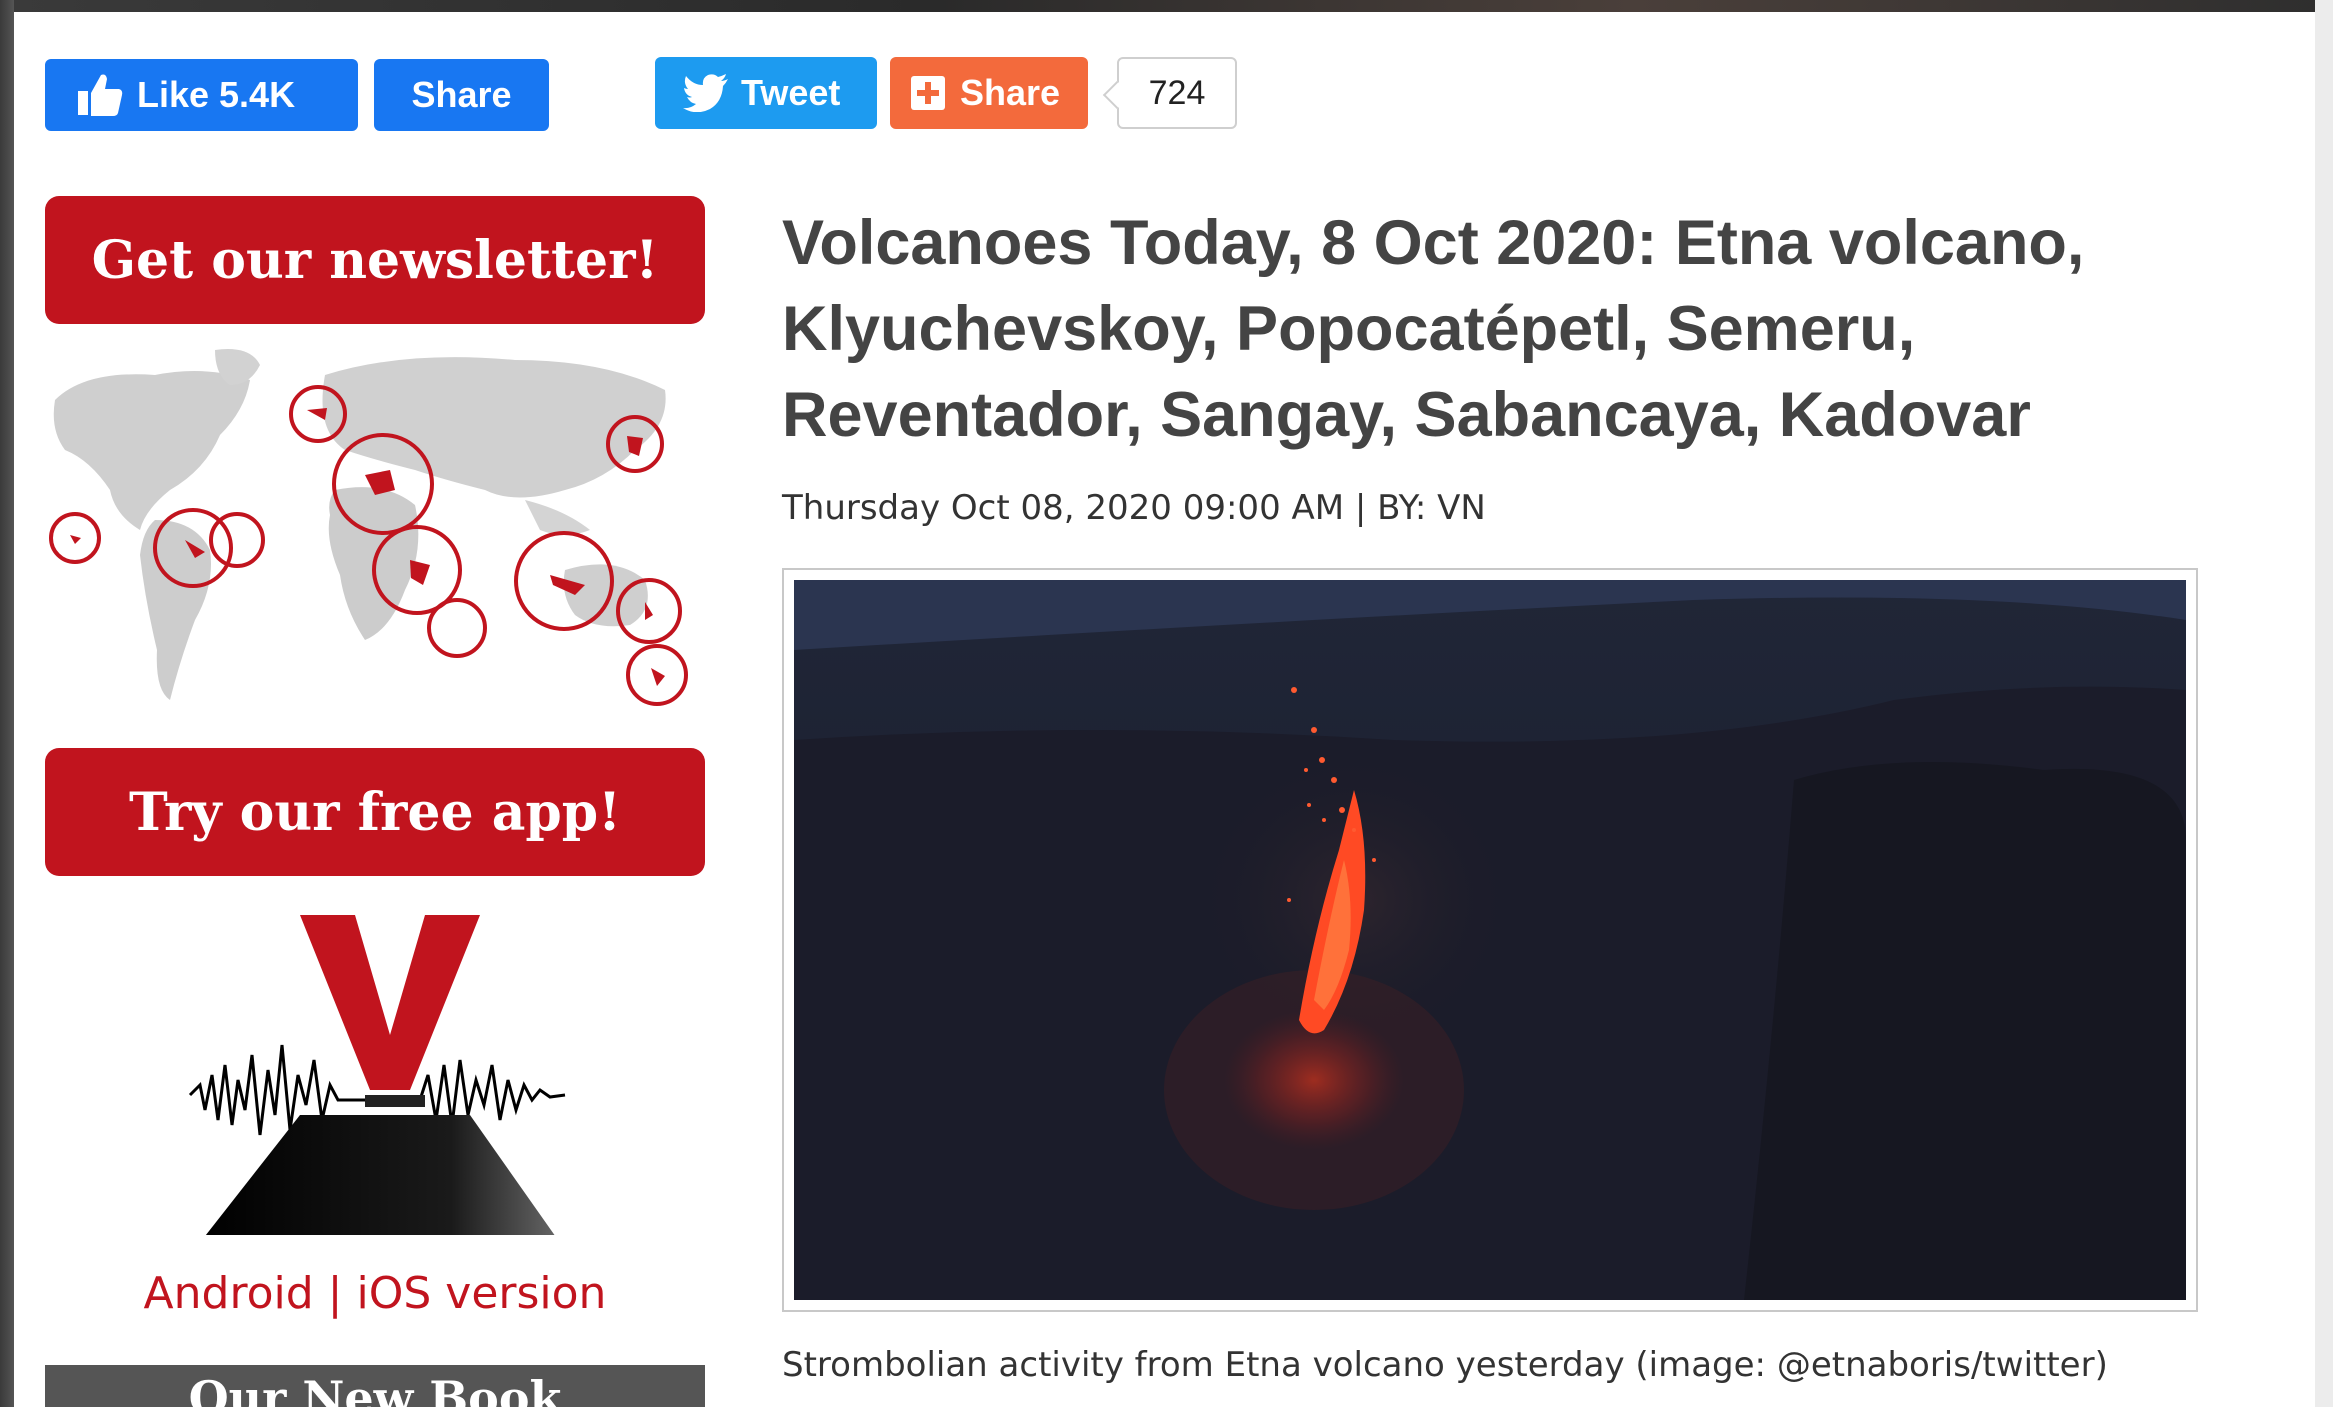 This screenshot has width=2333, height=1407. I want to click on volcano-logo-icon, so click(377, 1075).